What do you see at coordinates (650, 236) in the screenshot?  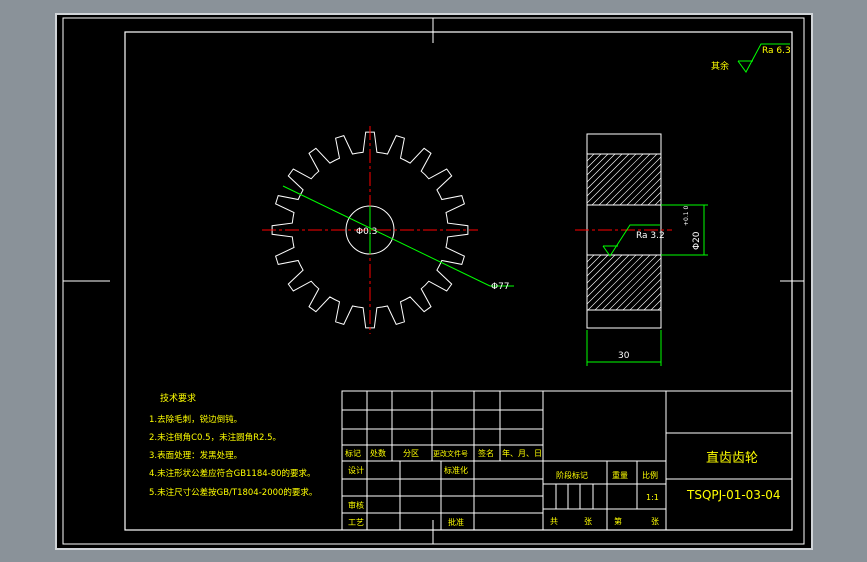 I see `side-roughness: Ra 3.2` at bounding box center [650, 236].